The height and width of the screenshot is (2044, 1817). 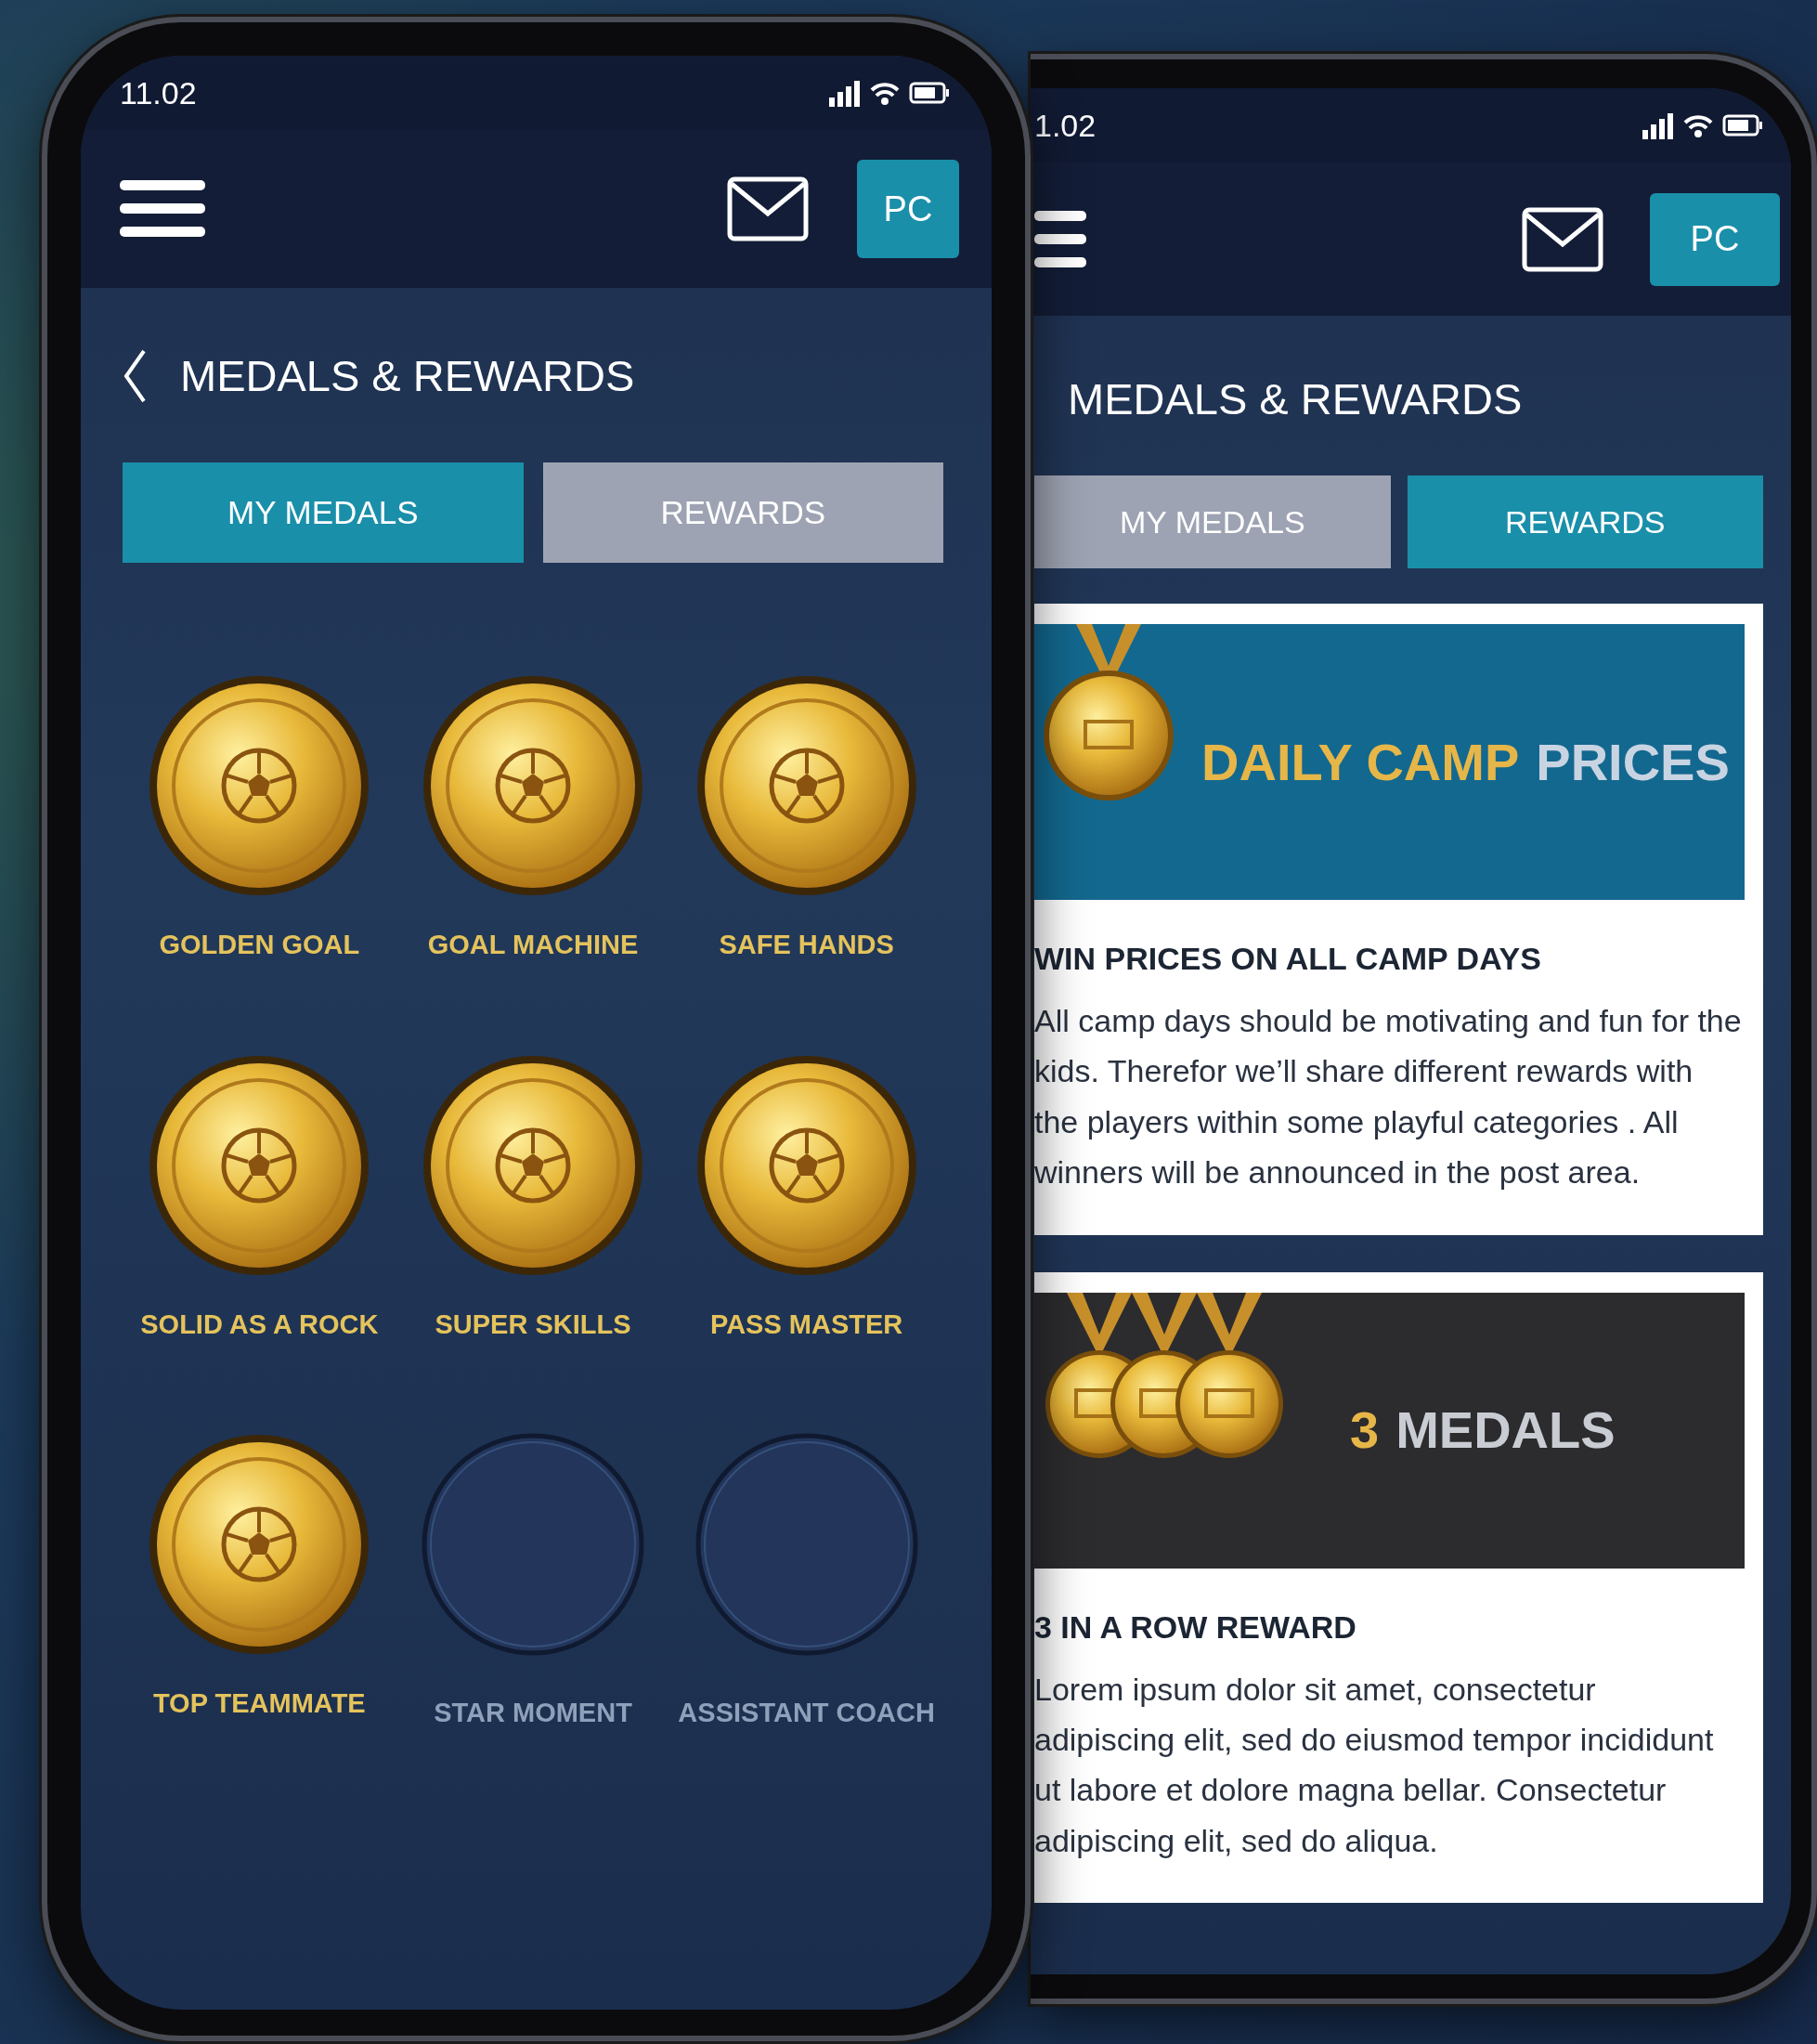 What do you see at coordinates (259, 1703) in the screenshot?
I see `medal-label: TOP TEAMMATE` at bounding box center [259, 1703].